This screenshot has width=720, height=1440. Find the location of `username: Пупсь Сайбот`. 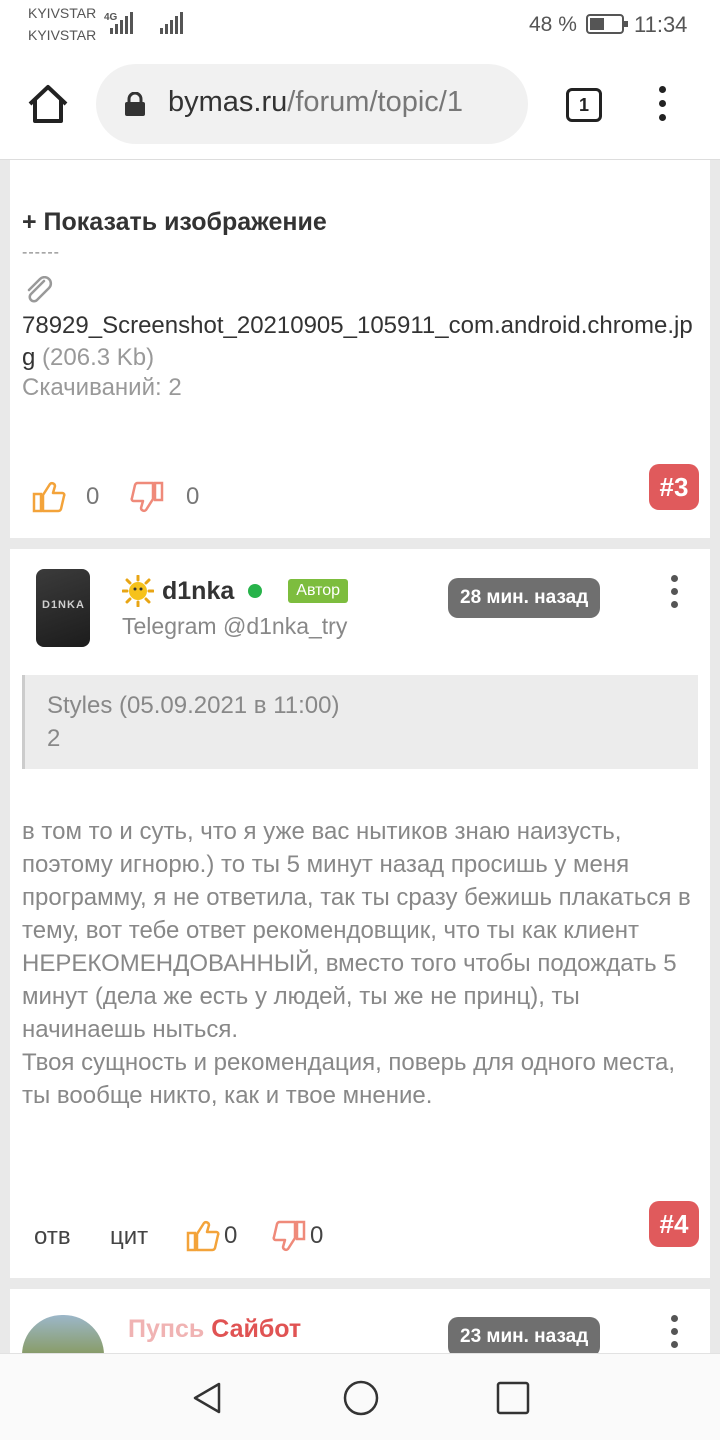

username: Пупсь Сайбот is located at coordinates (214, 1329).